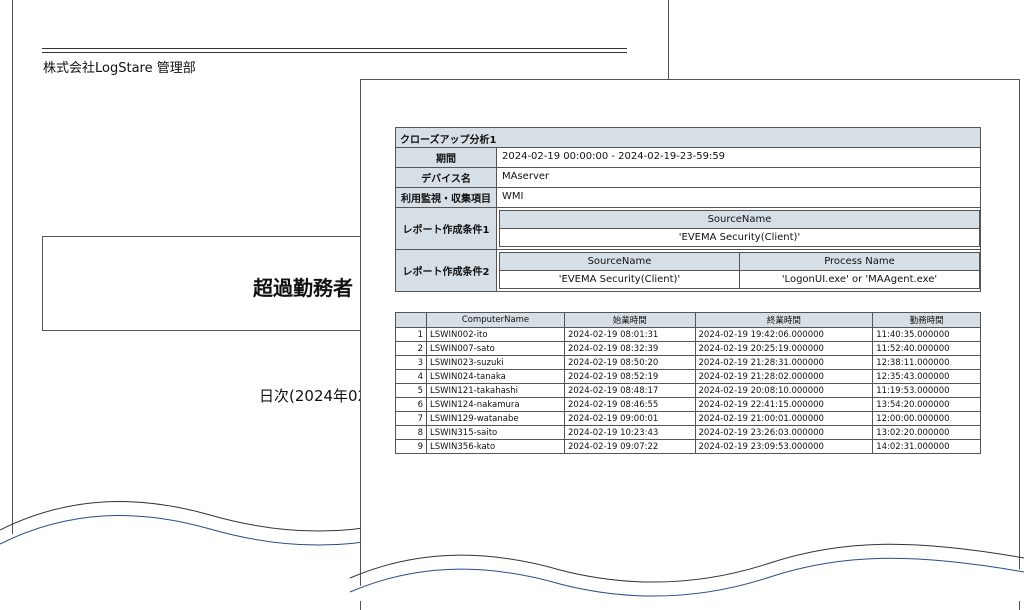 The width and height of the screenshot is (1024, 610). What do you see at coordinates (686, 572) in the screenshot?
I see `front-page-wave-edge` at bounding box center [686, 572].